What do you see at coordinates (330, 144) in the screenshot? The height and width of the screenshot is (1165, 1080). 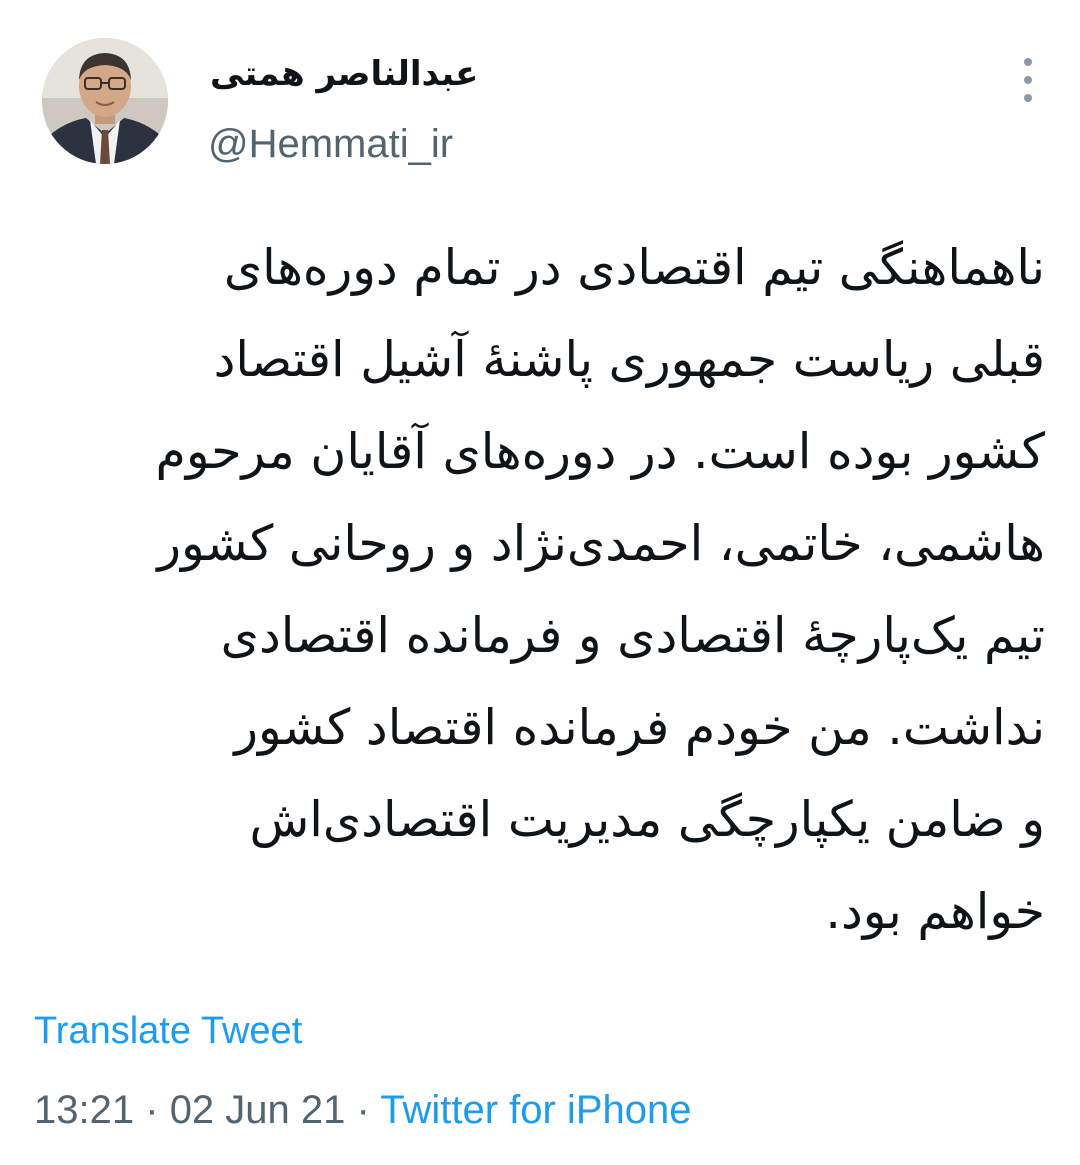 I see `author-handle: @Hemmati_ir` at bounding box center [330, 144].